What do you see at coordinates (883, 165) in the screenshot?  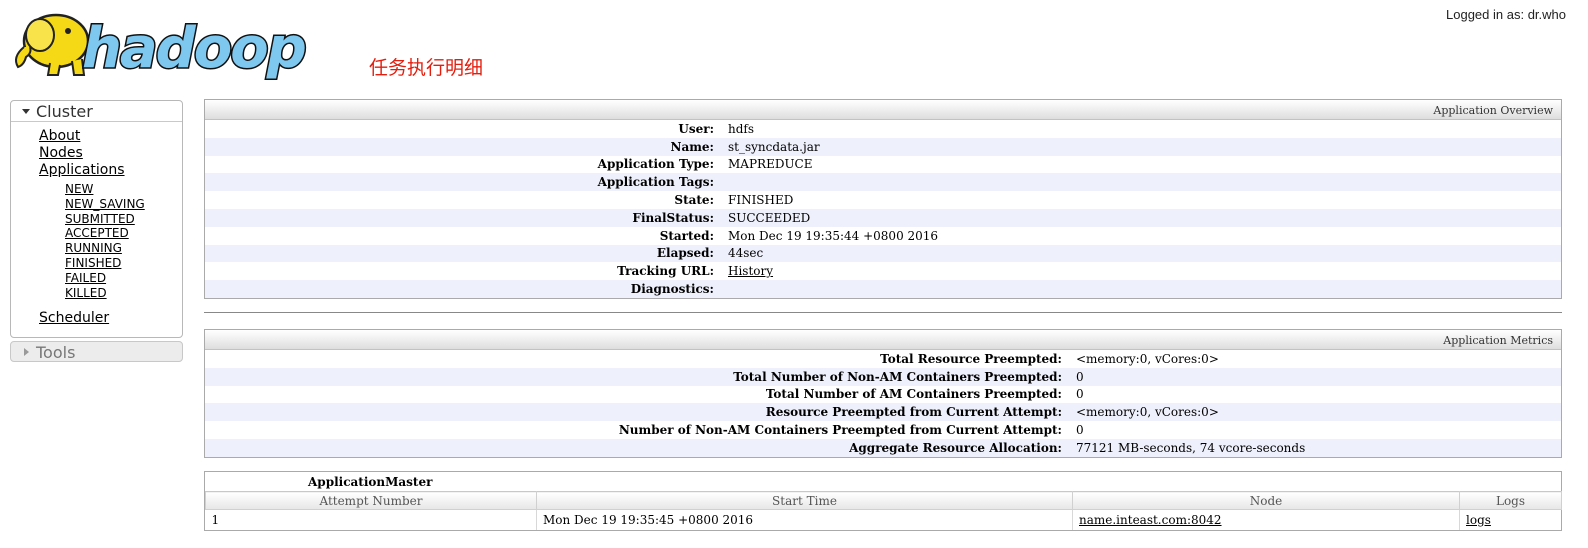 I see `overview-row-type: Application Type: MAPREDUCE` at bounding box center [883, 165].